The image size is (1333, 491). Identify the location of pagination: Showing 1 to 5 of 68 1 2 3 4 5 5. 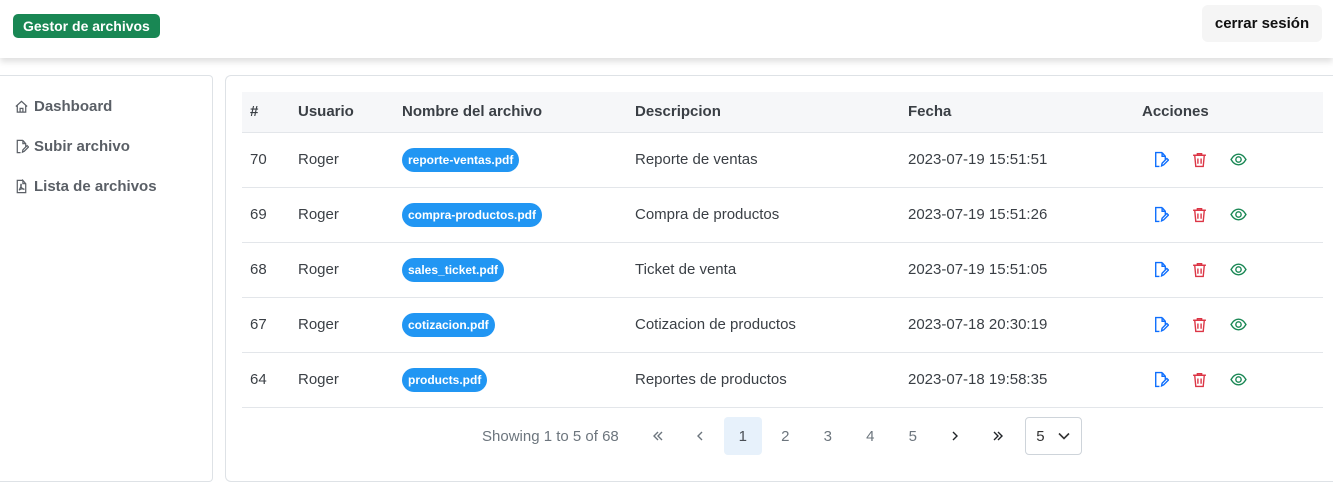
(782, 436).